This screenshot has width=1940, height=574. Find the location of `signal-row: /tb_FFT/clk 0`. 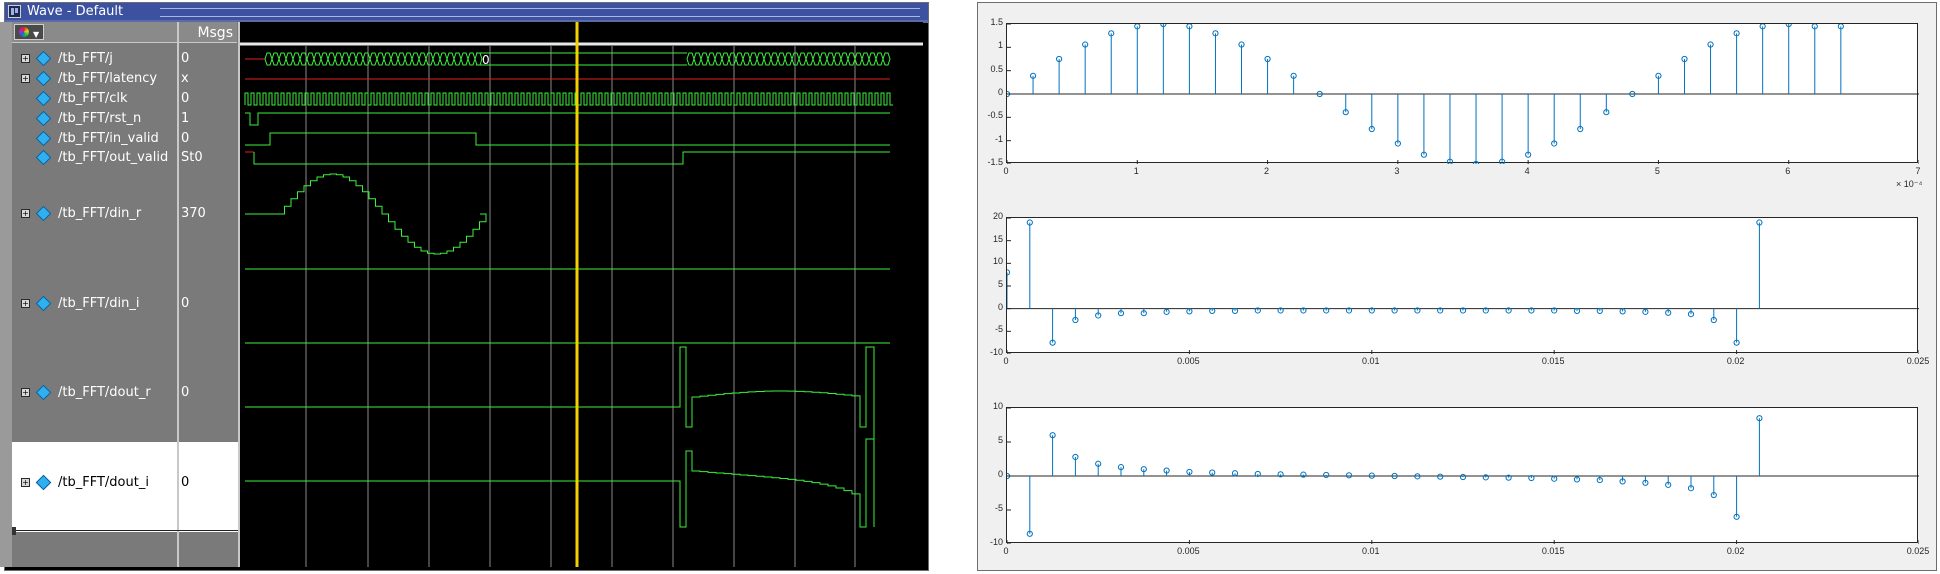

signal-row: /tb_FFT/clk 0 is located at coordinates (125, 99).